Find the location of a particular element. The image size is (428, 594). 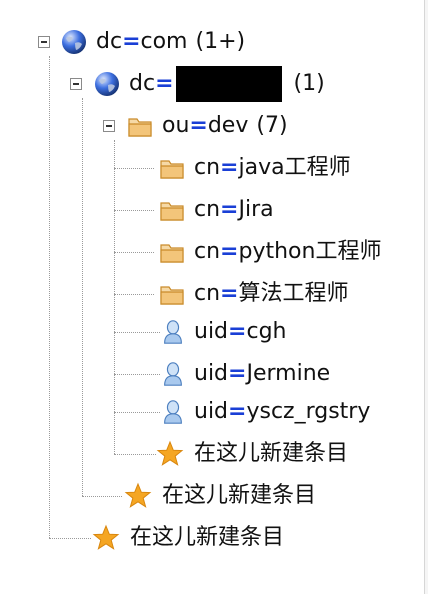

node-label: dc= is located at coordinates (151, 83).